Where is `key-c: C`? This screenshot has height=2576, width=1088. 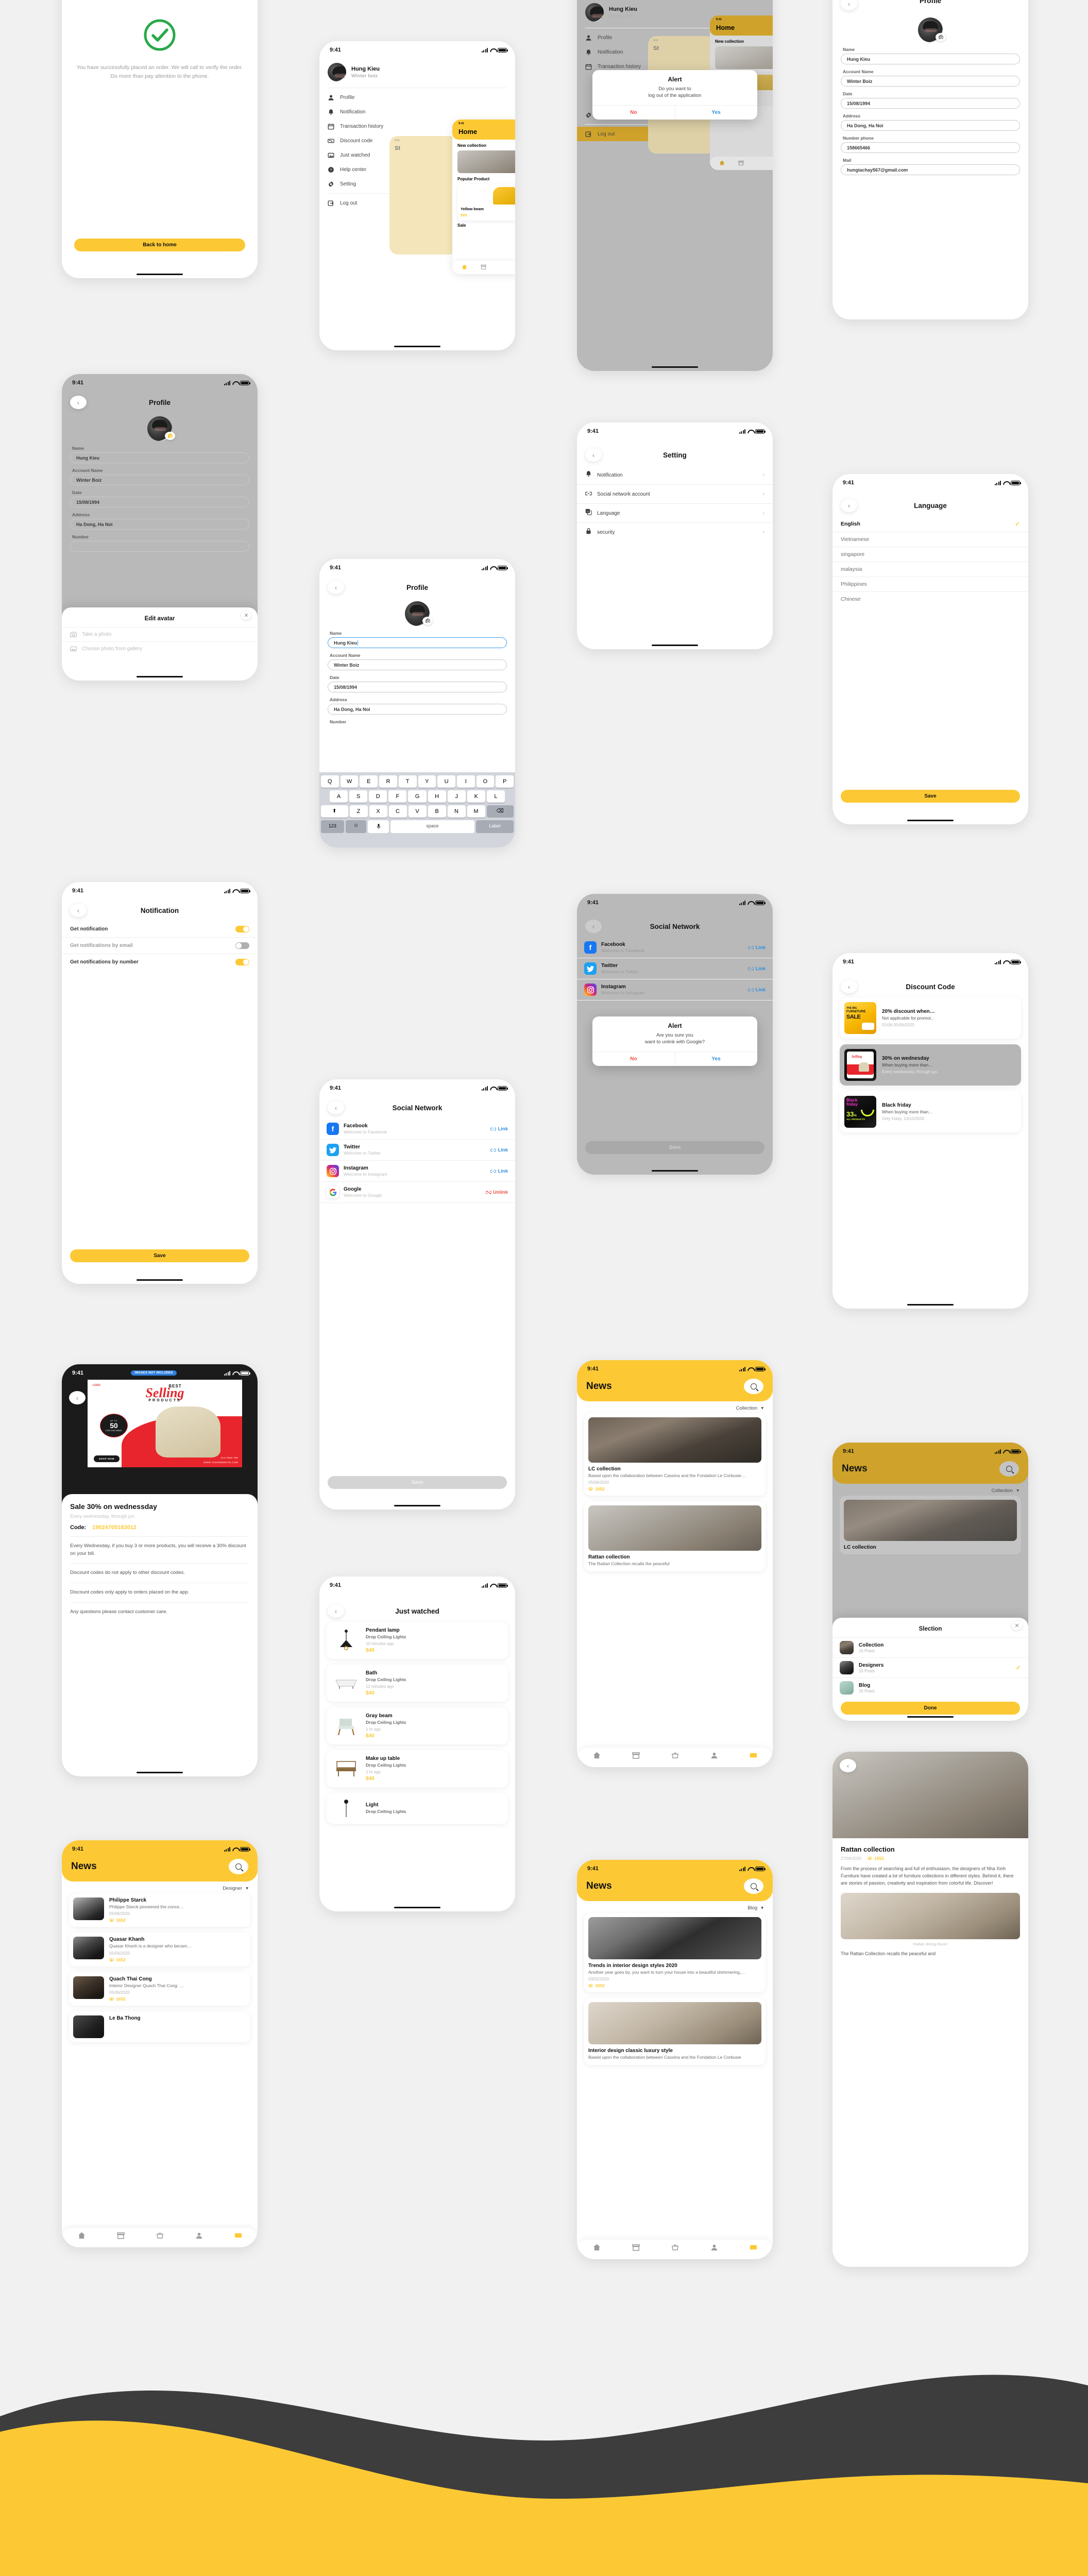
key-c: C is located at coordinates (397, 811).